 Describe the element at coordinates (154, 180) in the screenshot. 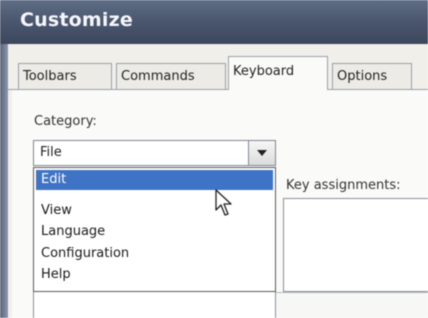

I see `dropdown-option-edit: Edit` at that location.